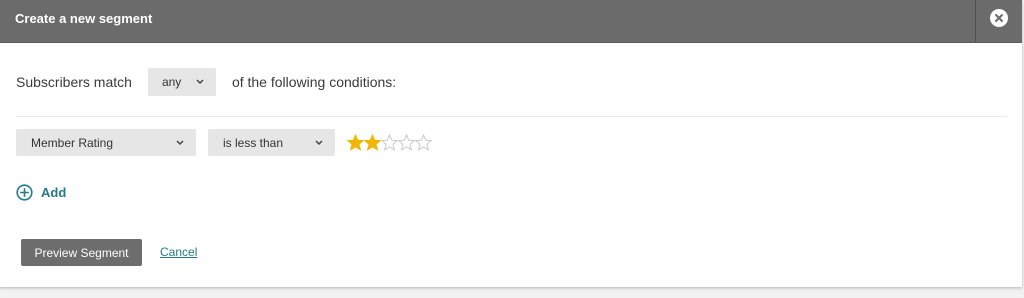  I want to click on condition-field-select: Member Rating, so click(106, 142).